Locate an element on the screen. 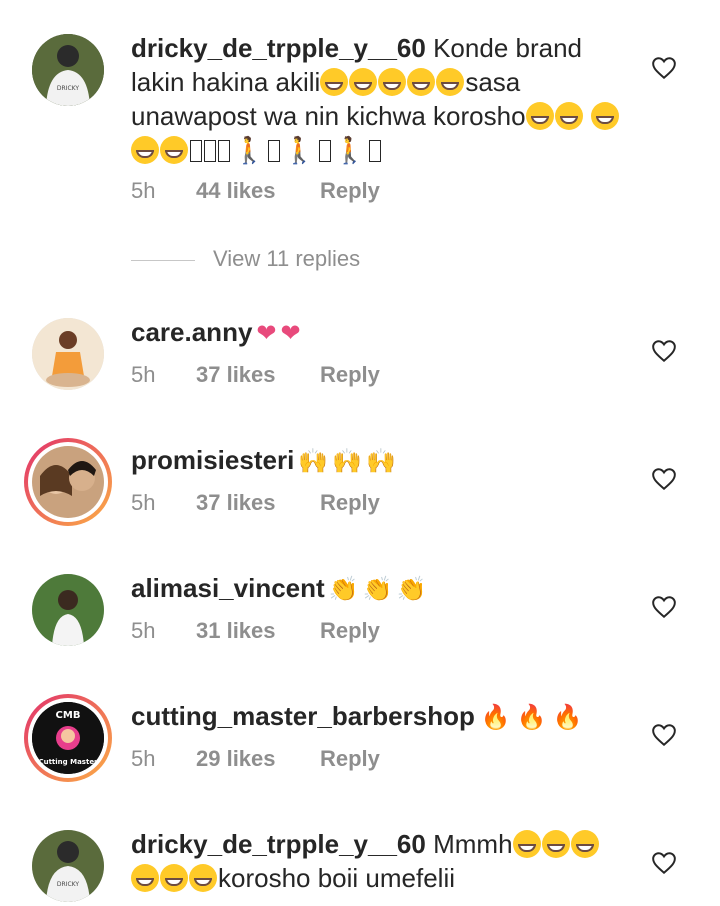 The image size is (720, 906). username: cutting_master_barbershop is located at coordinates (303, 716).